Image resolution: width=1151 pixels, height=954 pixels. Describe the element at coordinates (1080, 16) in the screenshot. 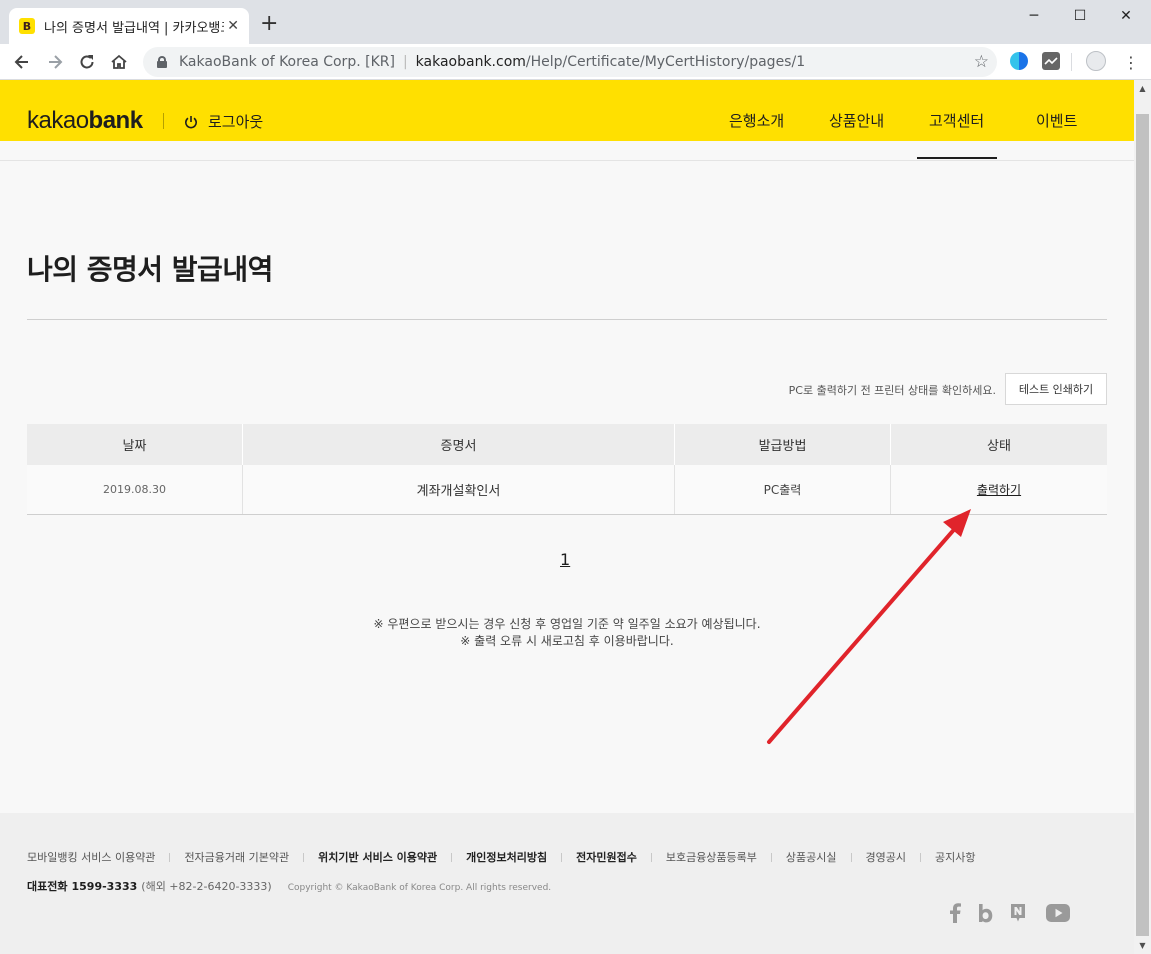

I see `window-maximize-button: ☐` at that location.